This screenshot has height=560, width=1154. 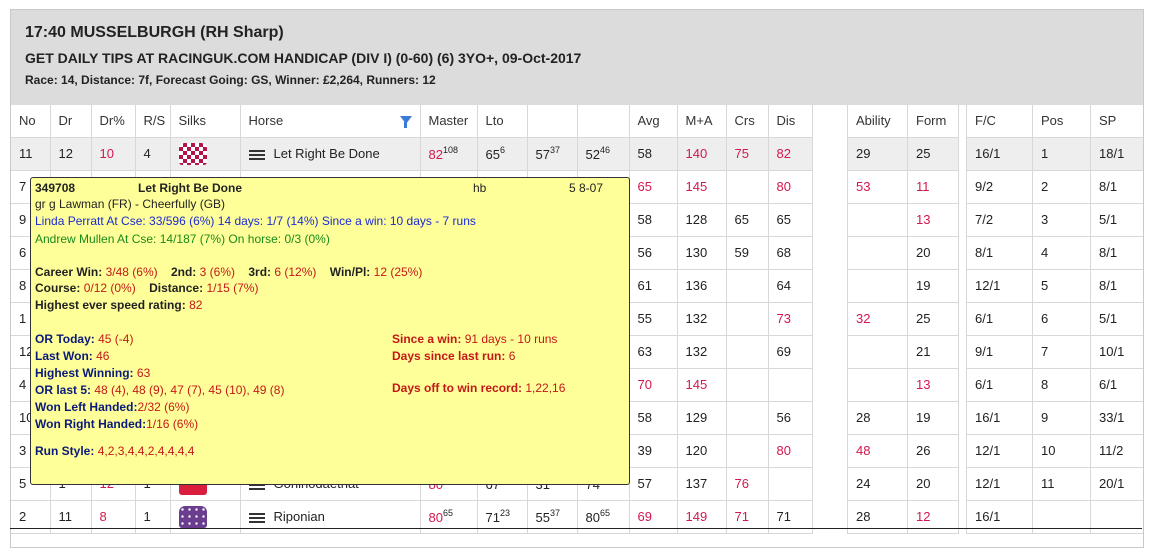 I want to click on col-crs: Crs, so click(x=747, y=121).